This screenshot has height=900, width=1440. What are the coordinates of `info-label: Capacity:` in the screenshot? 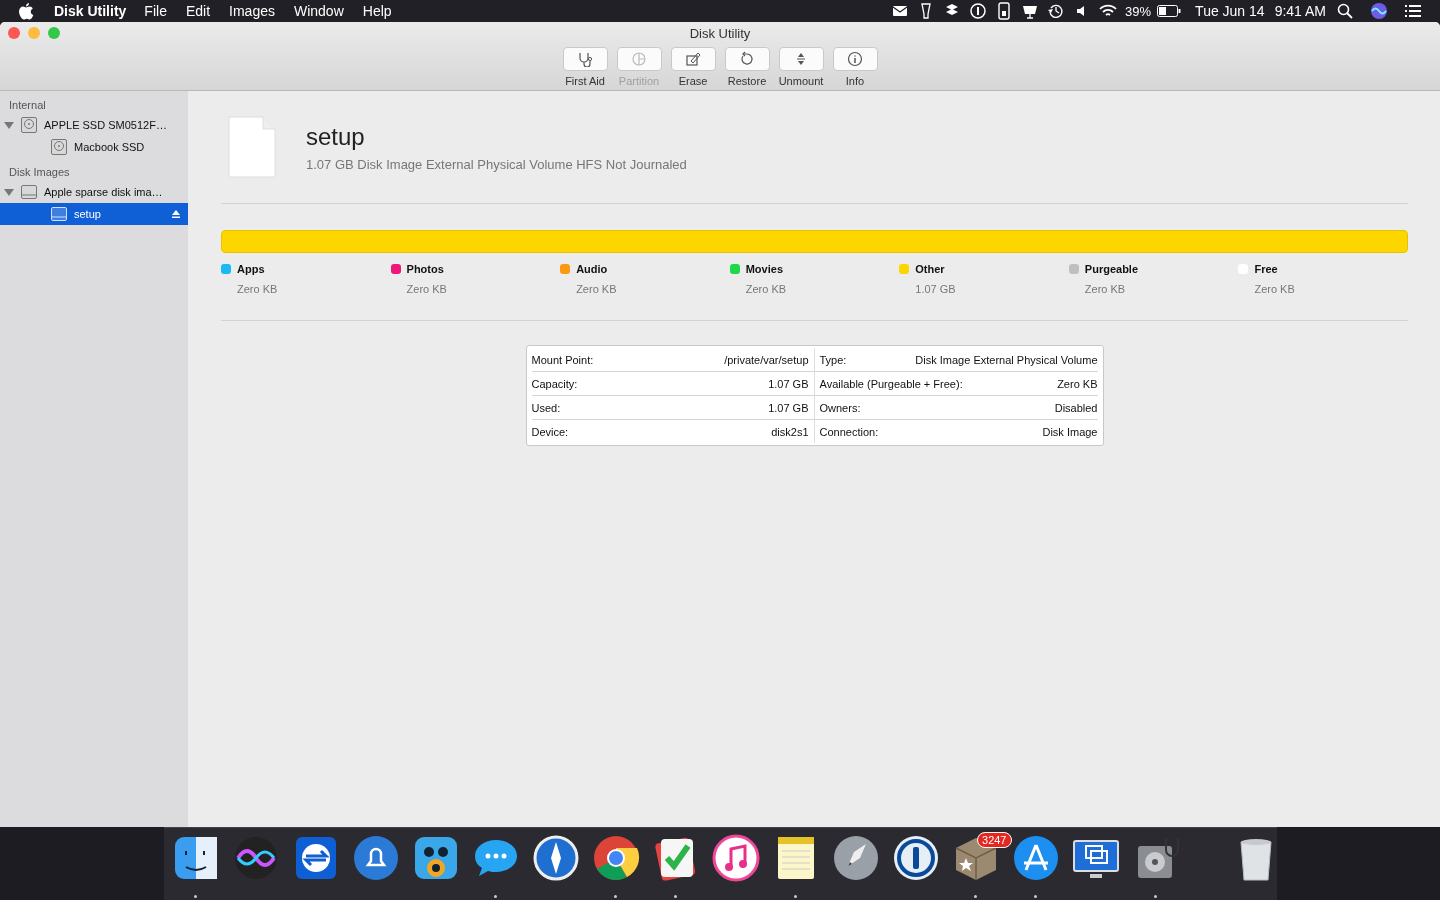 It's located at (554, 383).